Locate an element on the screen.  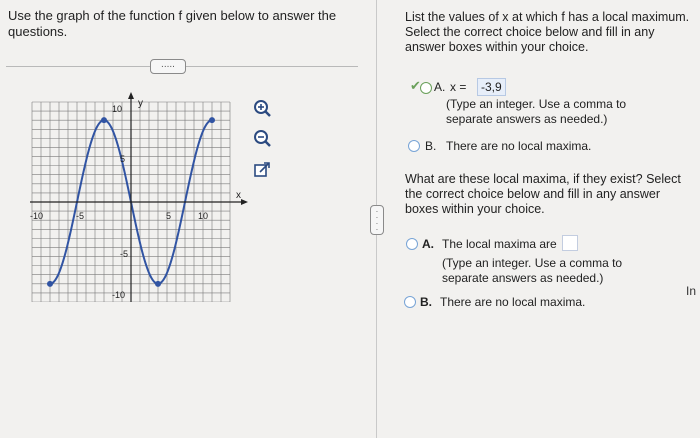
answer-input-x: -3,9 is located at coordinates (491, 87).